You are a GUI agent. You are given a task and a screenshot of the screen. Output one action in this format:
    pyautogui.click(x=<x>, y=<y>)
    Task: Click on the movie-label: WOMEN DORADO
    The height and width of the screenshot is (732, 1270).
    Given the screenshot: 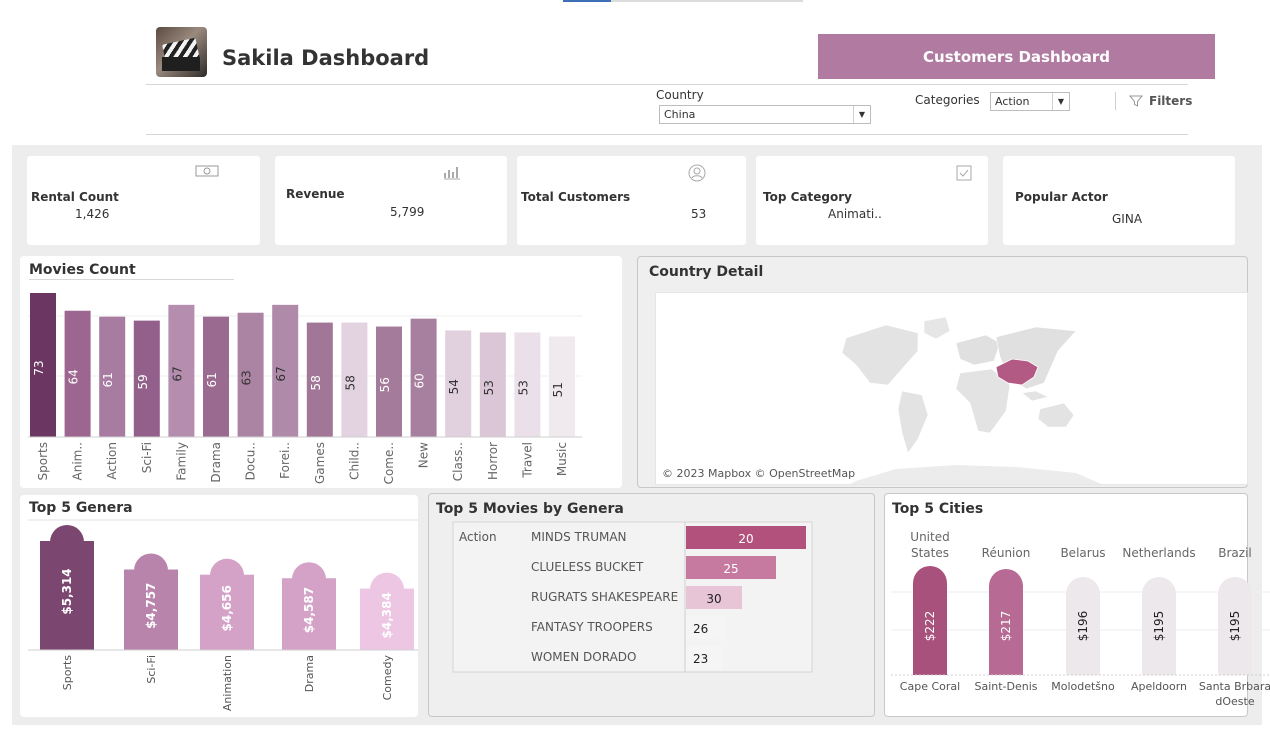 What is the action you would take?
    pyautogui.click(x=583, y=657)
    